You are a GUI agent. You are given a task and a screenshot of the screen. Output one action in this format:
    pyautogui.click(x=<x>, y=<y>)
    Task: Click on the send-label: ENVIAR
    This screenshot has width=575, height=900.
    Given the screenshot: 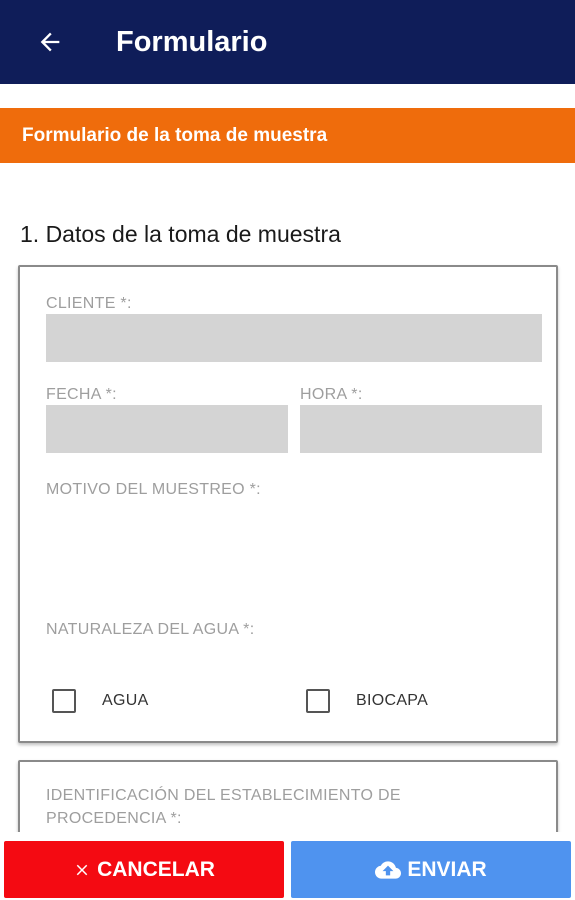 What is the action you would take?
    pyautogui.click(x=447, y=869)
    